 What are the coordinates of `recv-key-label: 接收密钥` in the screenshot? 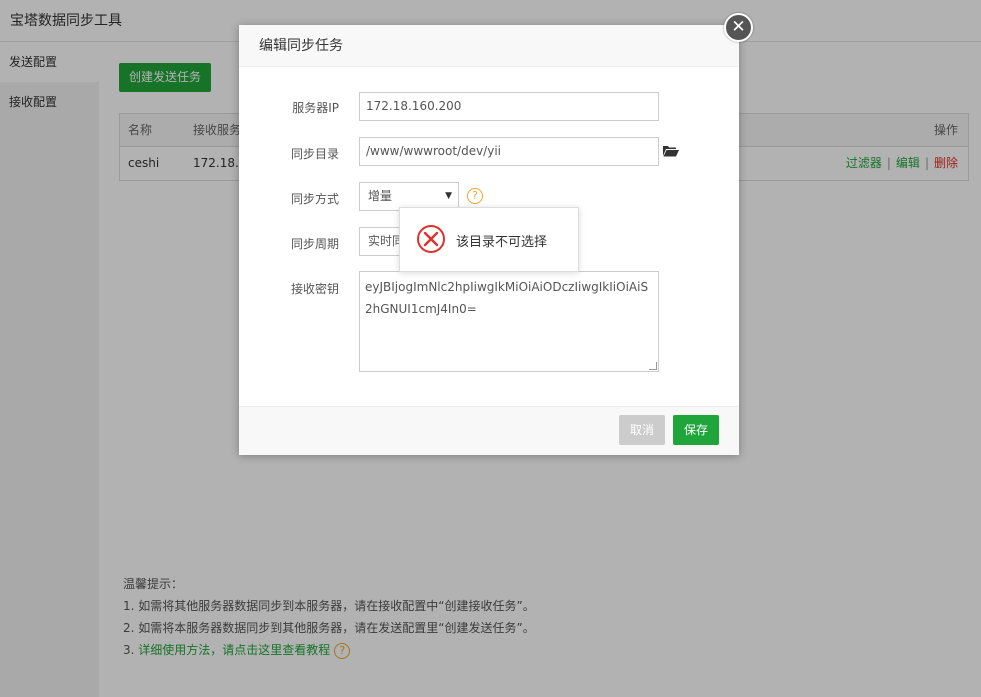 It's located at (314, 289).